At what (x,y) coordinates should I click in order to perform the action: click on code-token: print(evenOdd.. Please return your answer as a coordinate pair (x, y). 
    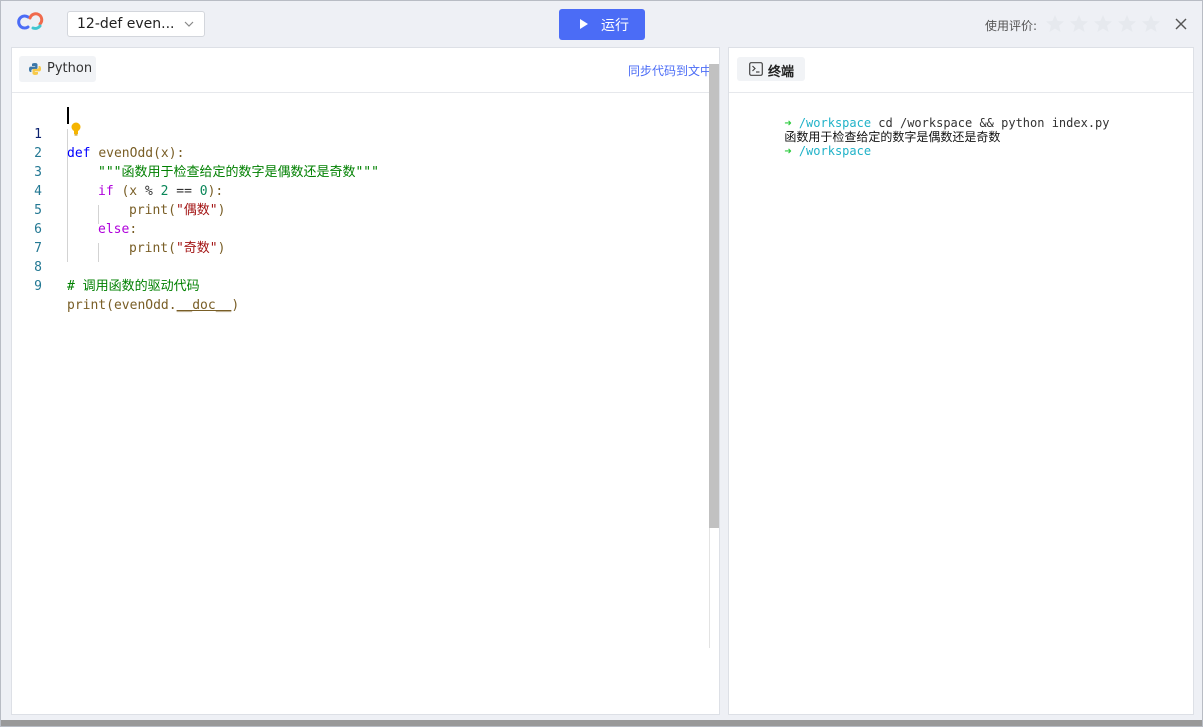
    Looking at the image, I should click on (122, 305).